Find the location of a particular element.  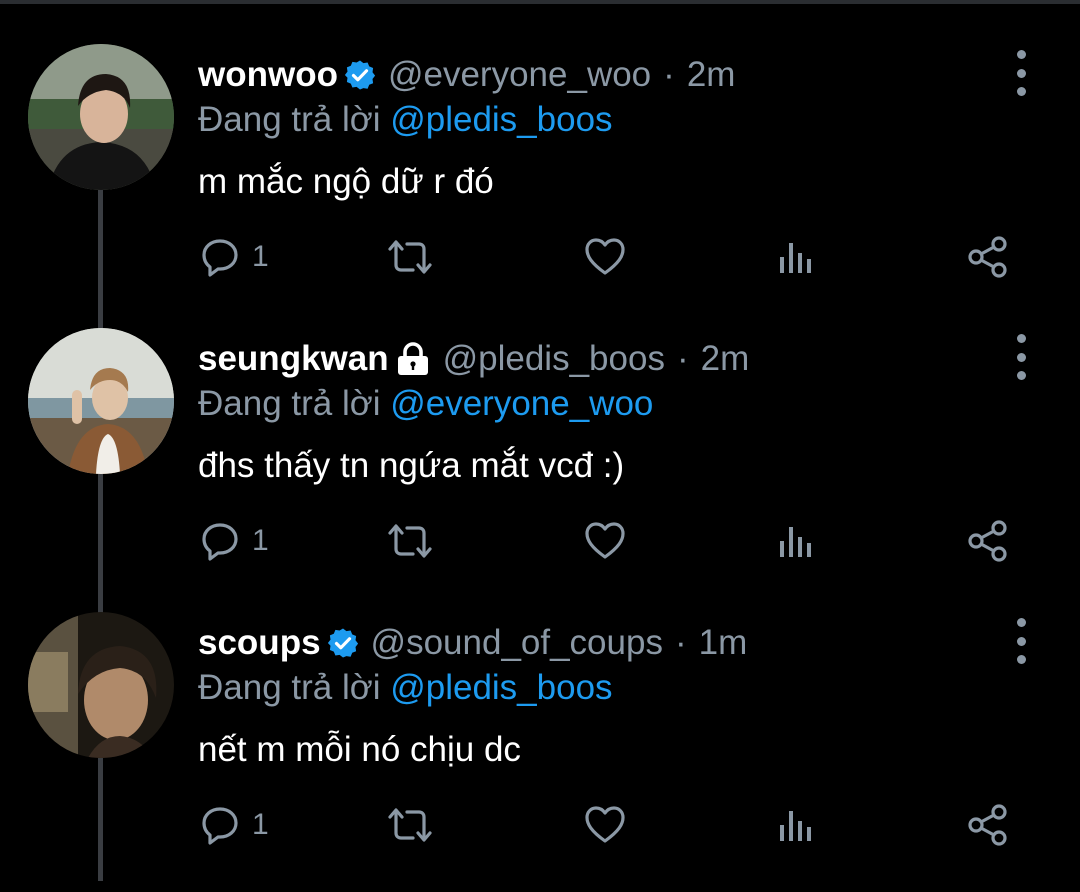

display-name: seungkwan is located at coordinates (293, 359).